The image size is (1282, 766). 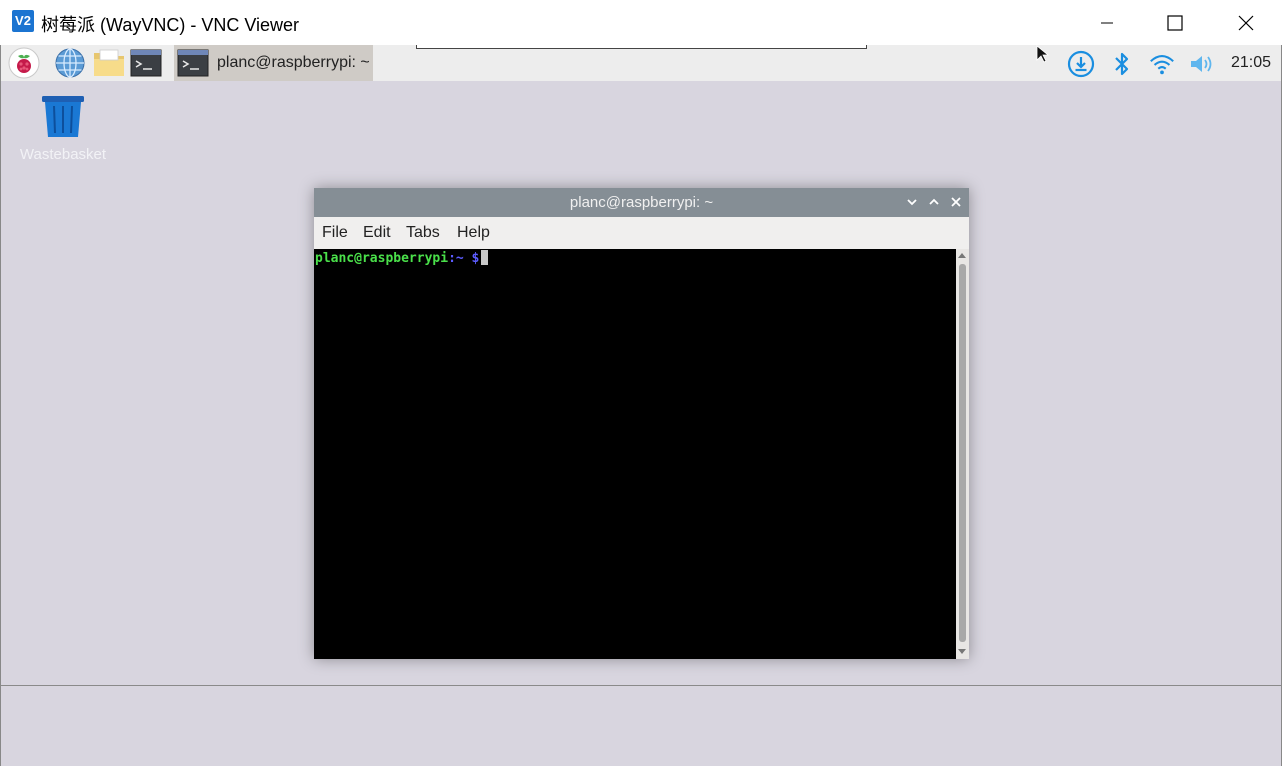 What do you see at coordinates (382, 258) in the screenshot?
I see `prompt-user-host: planc@raspberrypi` at bounding box center [382, 258].